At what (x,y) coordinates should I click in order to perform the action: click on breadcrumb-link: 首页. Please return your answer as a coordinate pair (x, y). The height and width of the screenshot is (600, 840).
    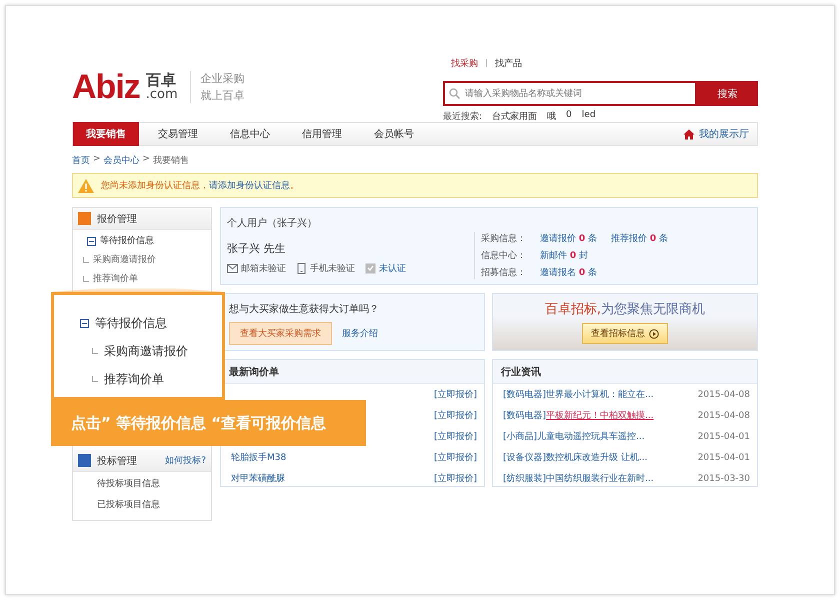
    Looking at the image, I should click on (81, 160).